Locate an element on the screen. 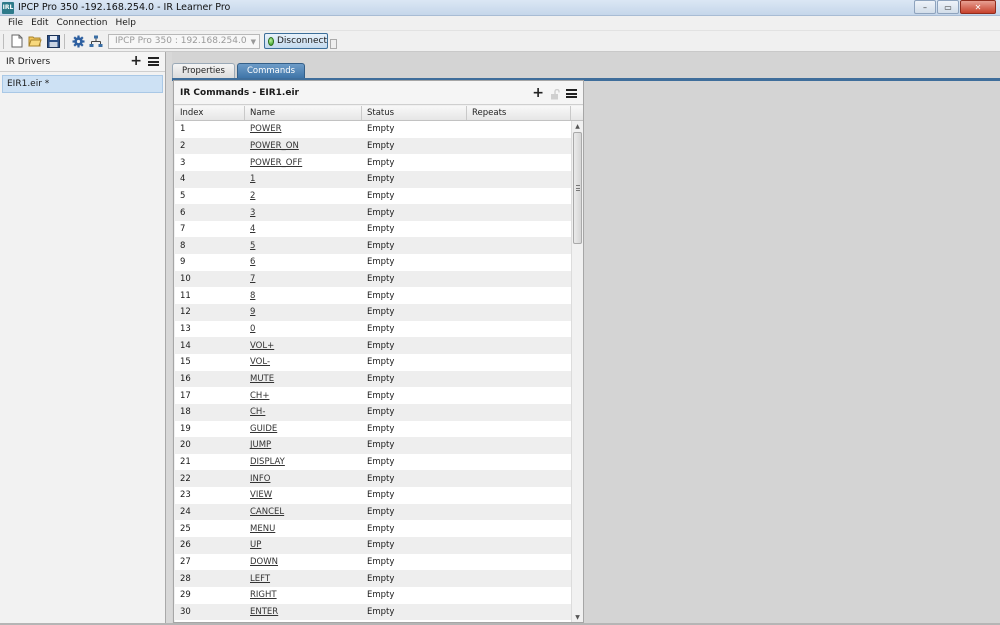 Image resolution: width=1000 pixels, height=625 pixels. table-row: 15 VOL- Empty is located at coordinates (373, 362).